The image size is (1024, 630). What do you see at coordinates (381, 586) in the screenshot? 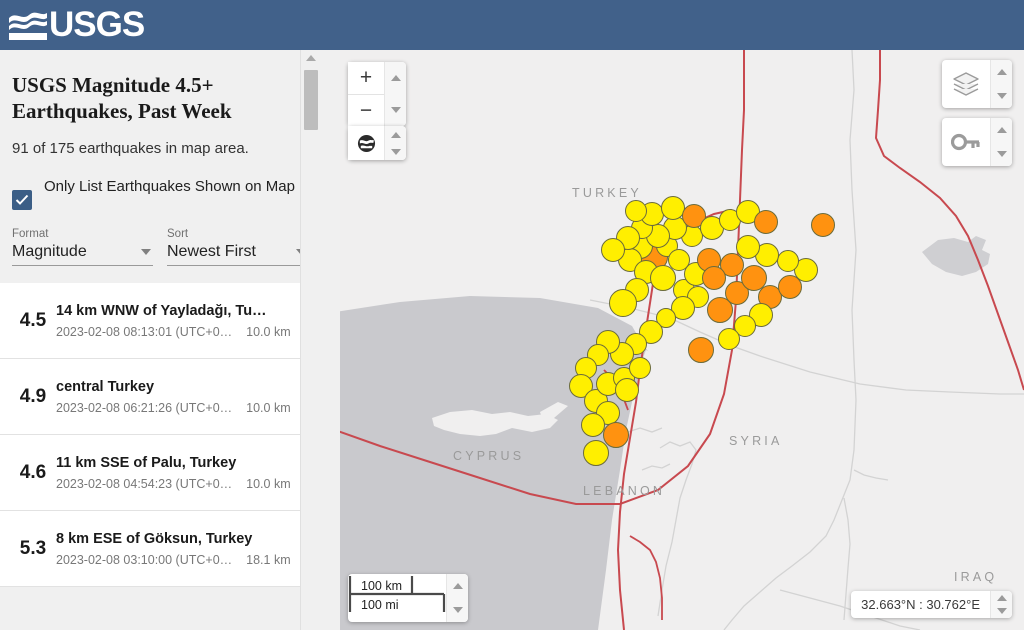
I see `scale-km-label: 100 km` at bounding box center [381, 586].